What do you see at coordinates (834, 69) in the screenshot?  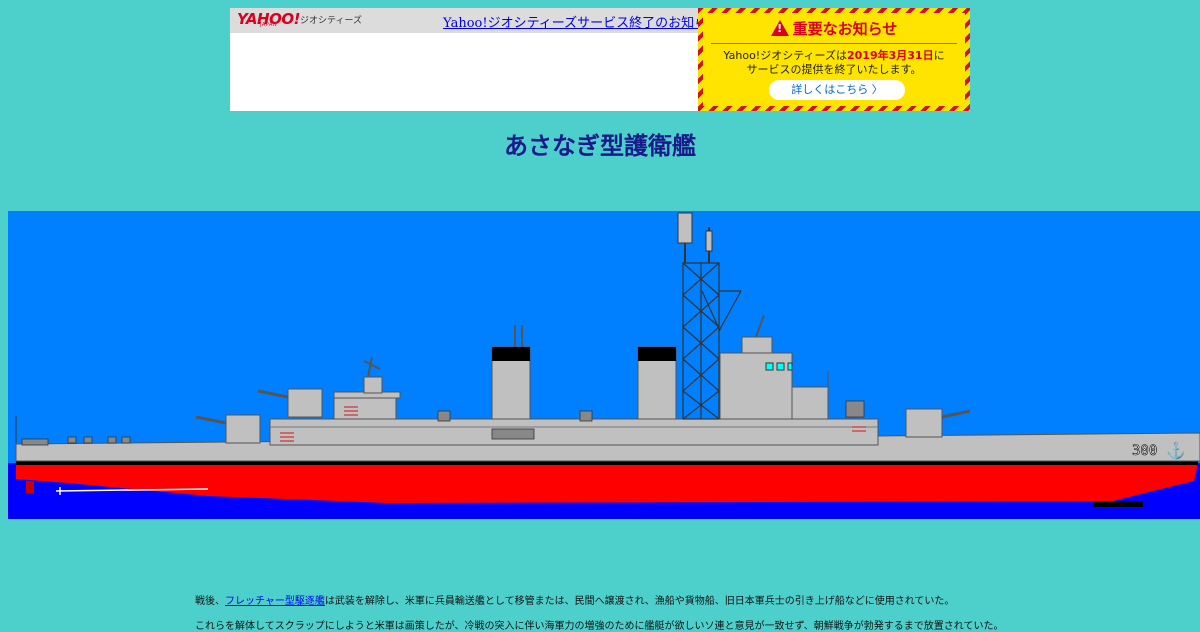 I see `notice-line2: サービスの提供を終了いたします。` at bounding box center [834, 69].